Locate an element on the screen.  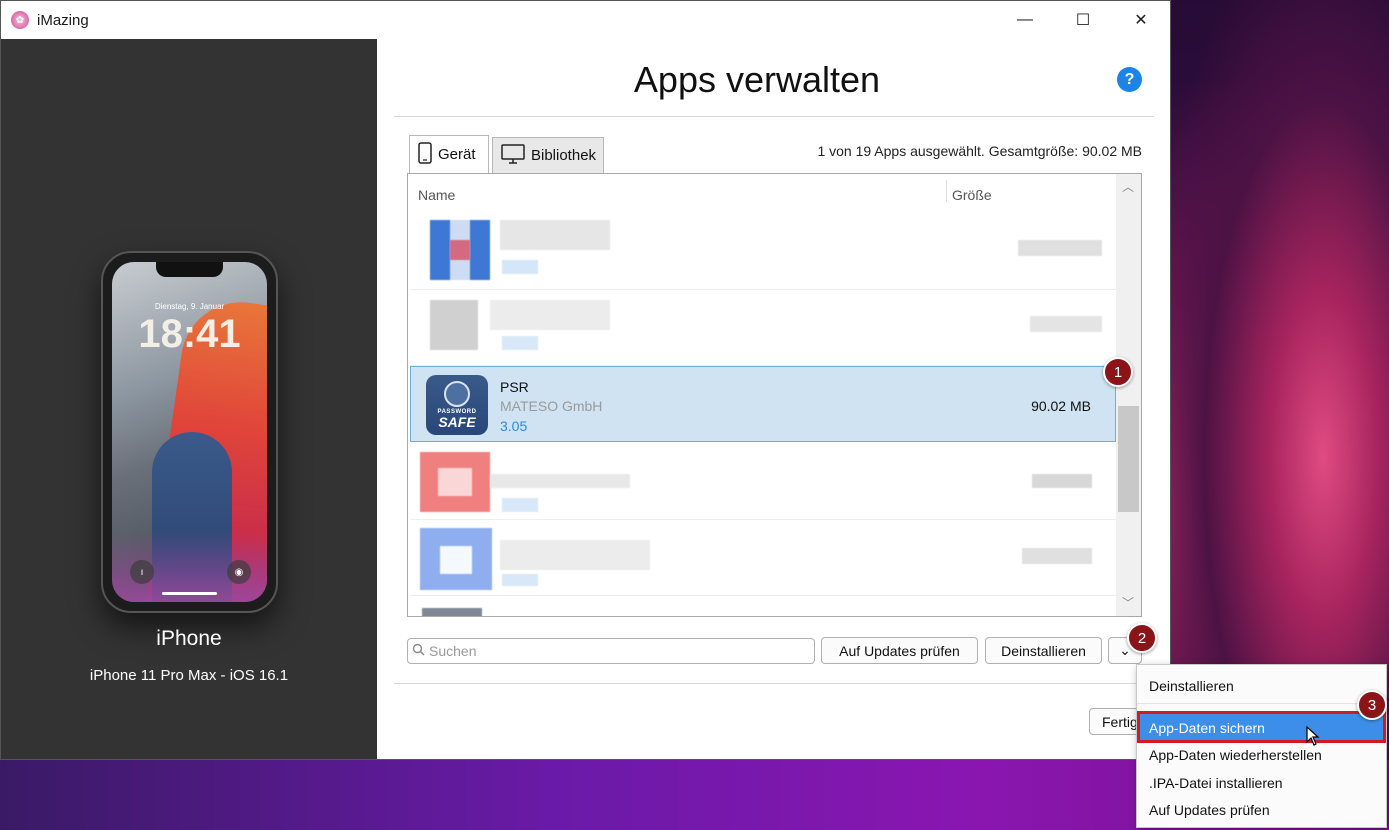
menu-item-backup-app-data: App-Daten sichern is located at coordinates (1207, 728).